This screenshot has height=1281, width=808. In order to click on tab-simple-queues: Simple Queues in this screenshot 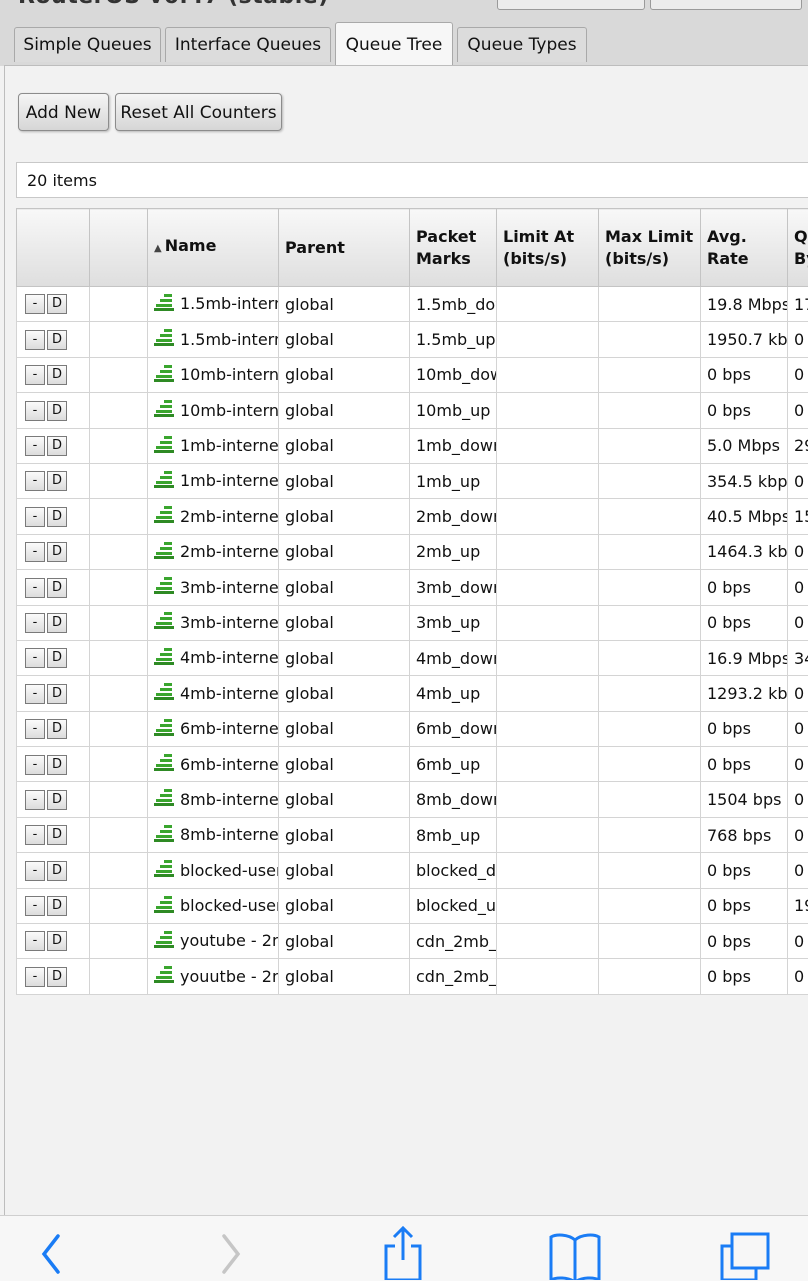, I will do `click(87, 44)`.